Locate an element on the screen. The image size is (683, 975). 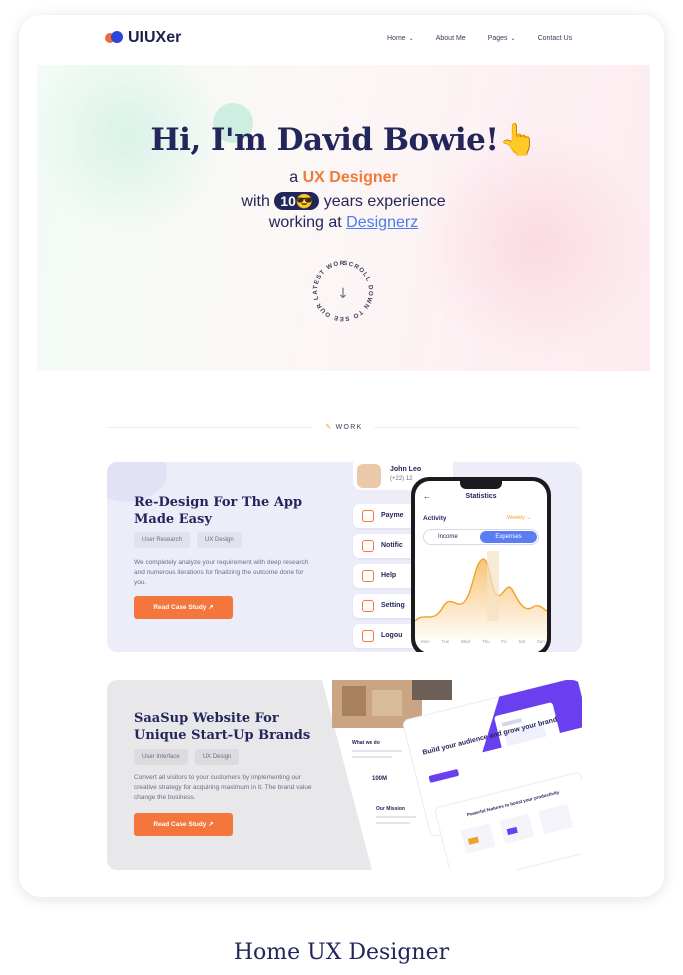
mock-what: What we do is located at coordinates (366, 743).